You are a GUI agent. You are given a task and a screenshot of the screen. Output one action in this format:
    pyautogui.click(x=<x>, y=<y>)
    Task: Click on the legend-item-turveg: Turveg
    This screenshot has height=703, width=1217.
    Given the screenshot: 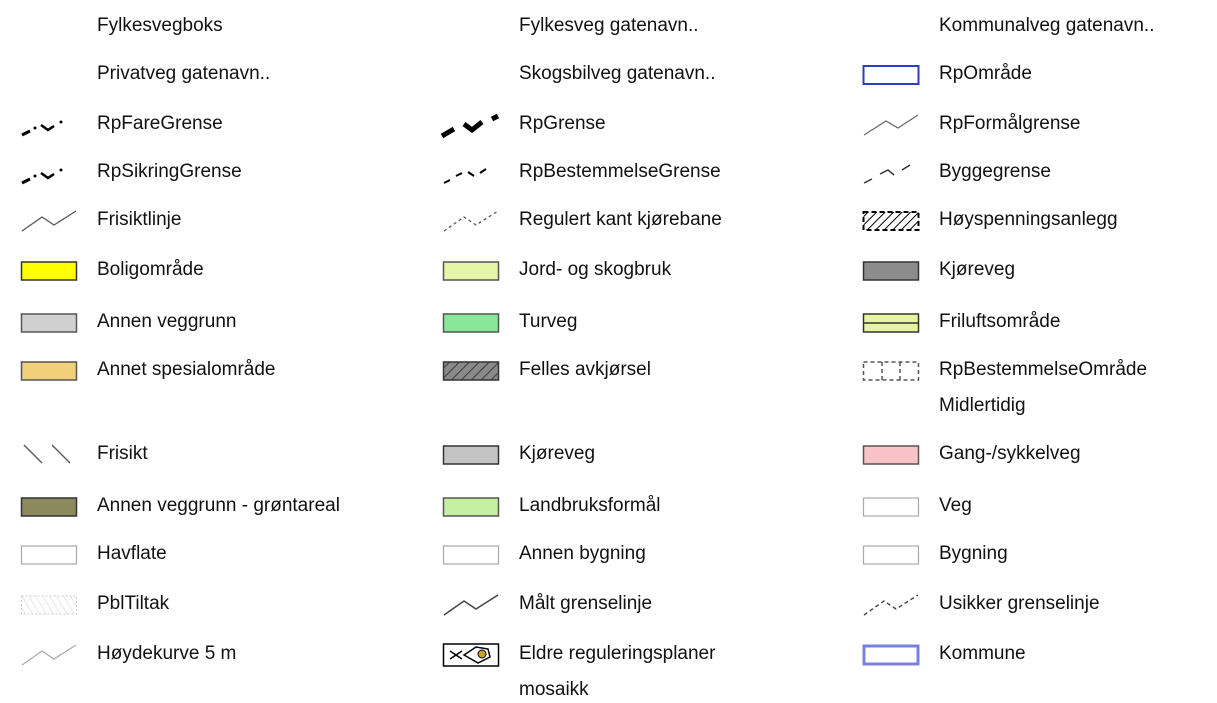 What is the action you would take?
    pyautogui.click(x=607, y=324)
    